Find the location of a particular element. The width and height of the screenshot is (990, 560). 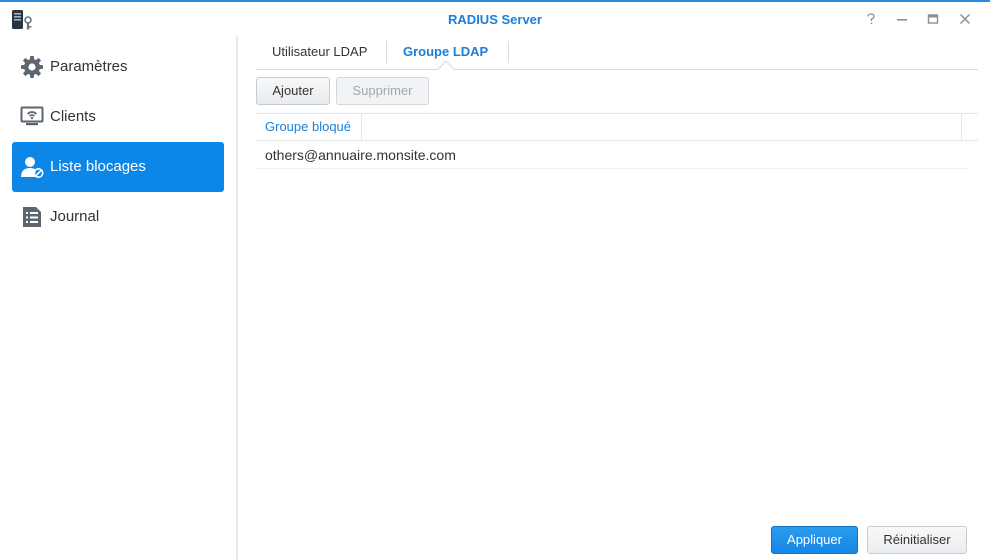

delete-button: Supprimer is located at coordinates (382, 91).